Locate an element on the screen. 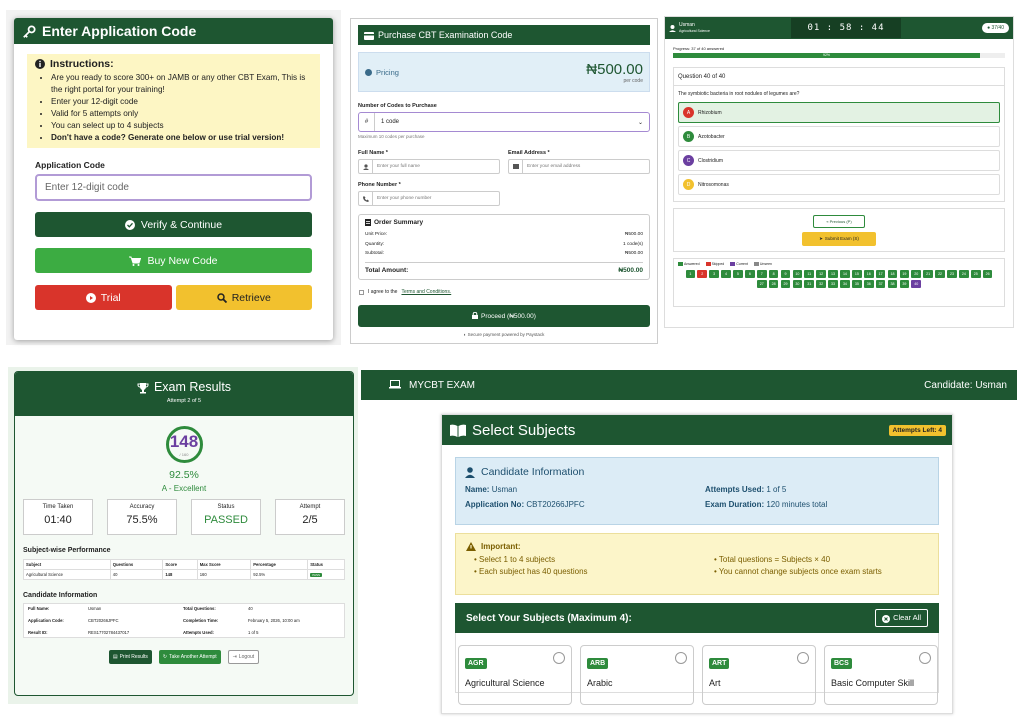  question-number-button: 29 is located at coordinates (785, 284).